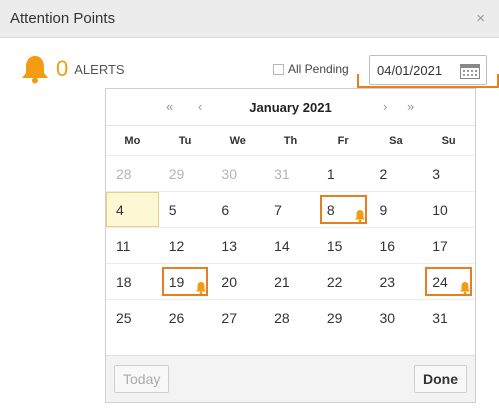  I want to click on calendar-header: « ‹ January 2021 › », so click(290, 107).